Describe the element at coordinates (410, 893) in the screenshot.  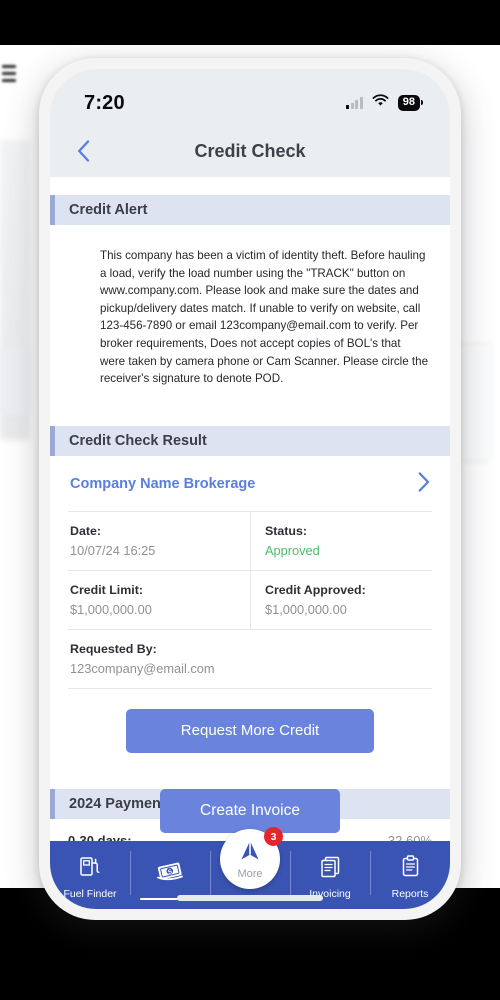
I see `tab-reports-label: Reports` at that location.